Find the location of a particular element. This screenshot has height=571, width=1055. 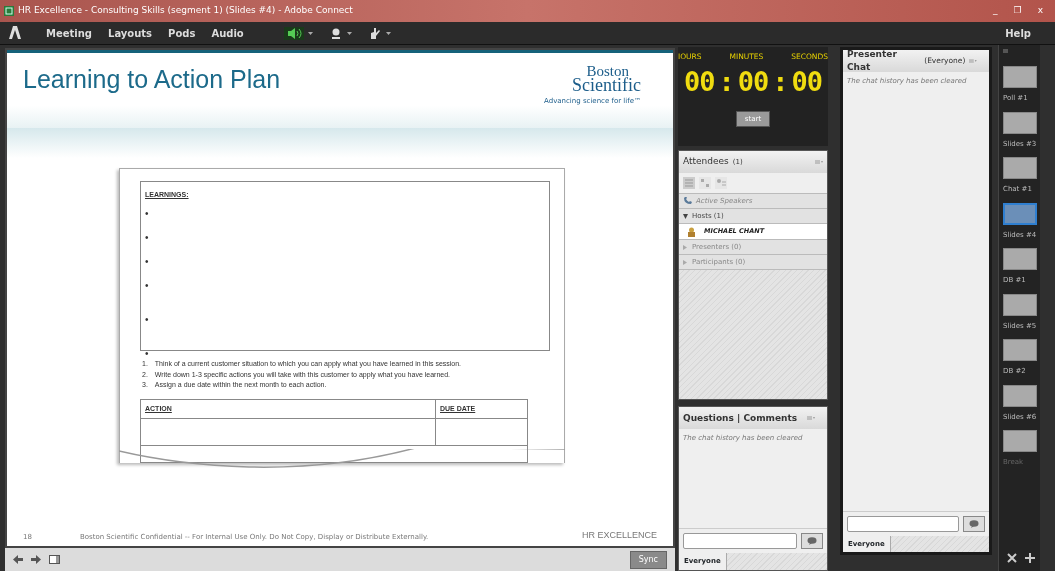

slide-title: Learning to Action Plan is located at coordinates (152, 79).